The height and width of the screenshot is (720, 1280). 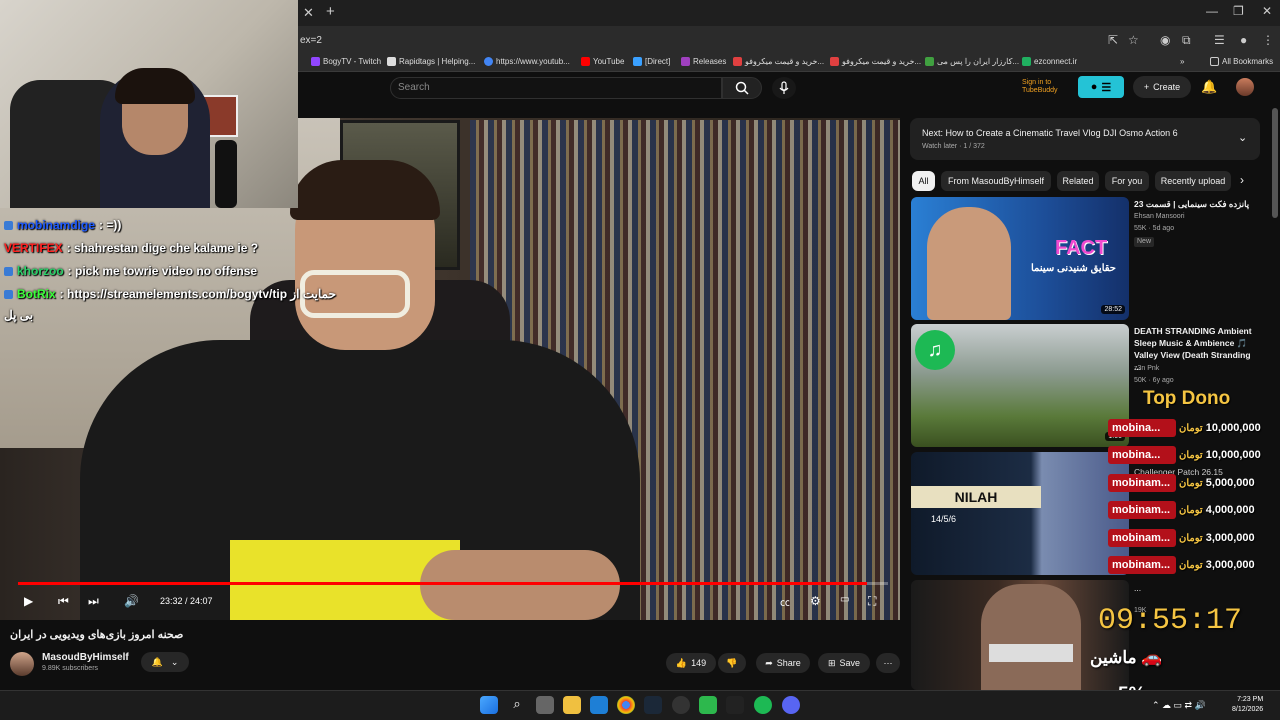 I want to click on tab-close-icon: ✕, so click(x=308, y=13).